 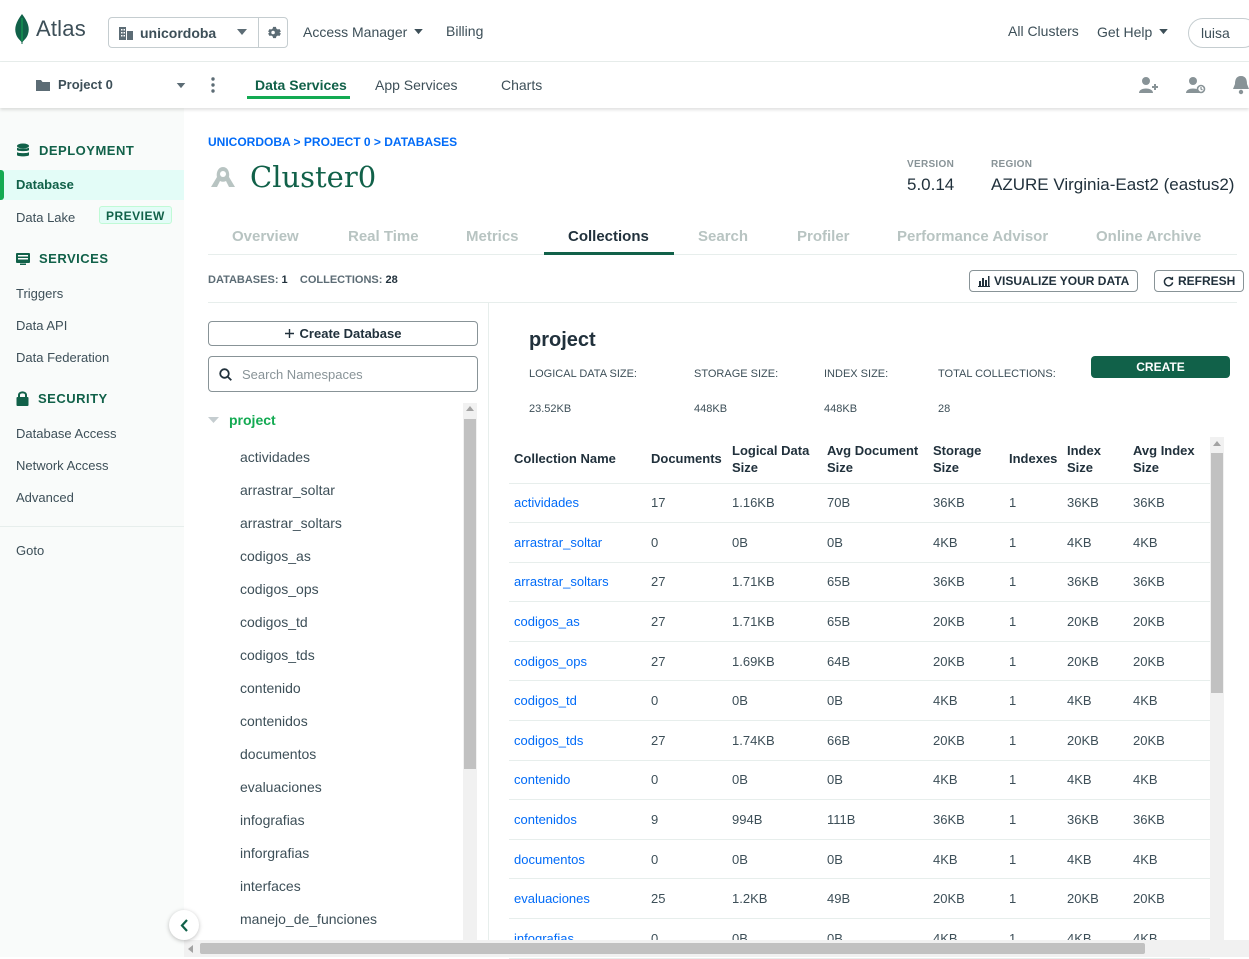 What do you see at coordinates (62, 465) in the screenshot?
I see `sidebar-item-network-access: Network Access` at bounding box center [62, 465].